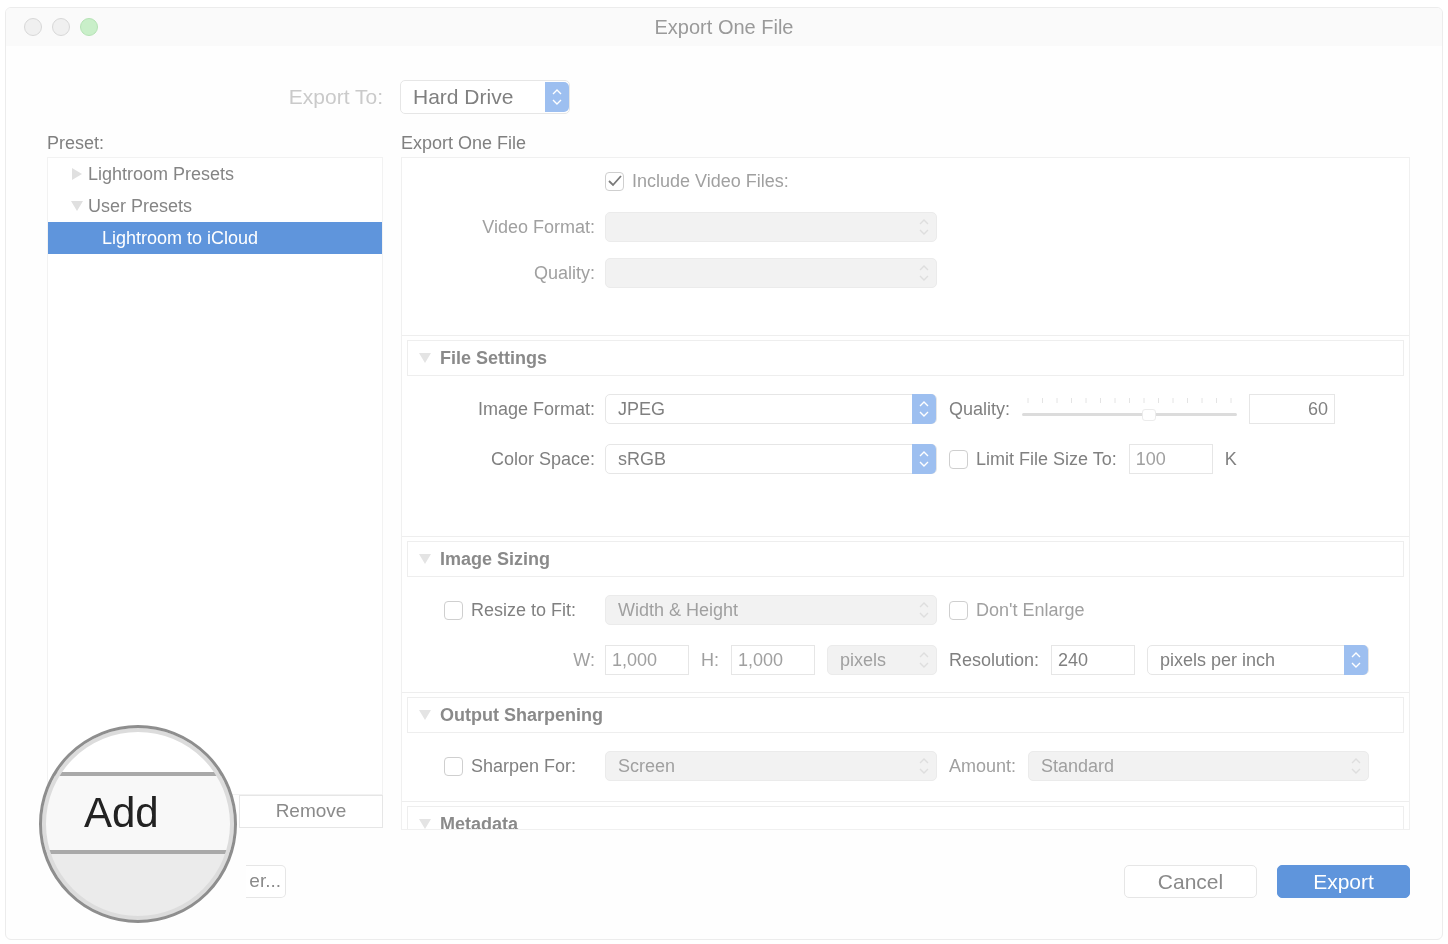 The height and width of the screenshot is (944, 1448). What do you see at coordinates (61, 27) in the screenshot?
I see `minimize-window-icon` at bounding box center [61, 27].